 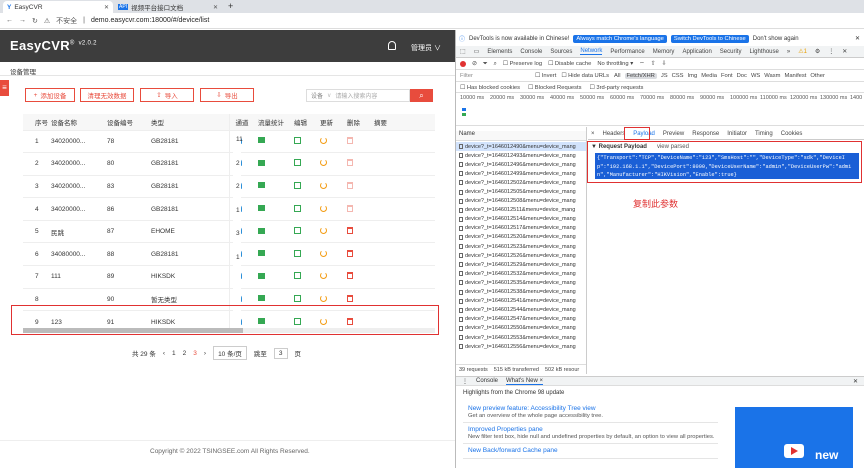 What do you see at coordinates (627, 52) in the screenshot?
I see `tab-performance: Performance` at bounding box center [627, 52].